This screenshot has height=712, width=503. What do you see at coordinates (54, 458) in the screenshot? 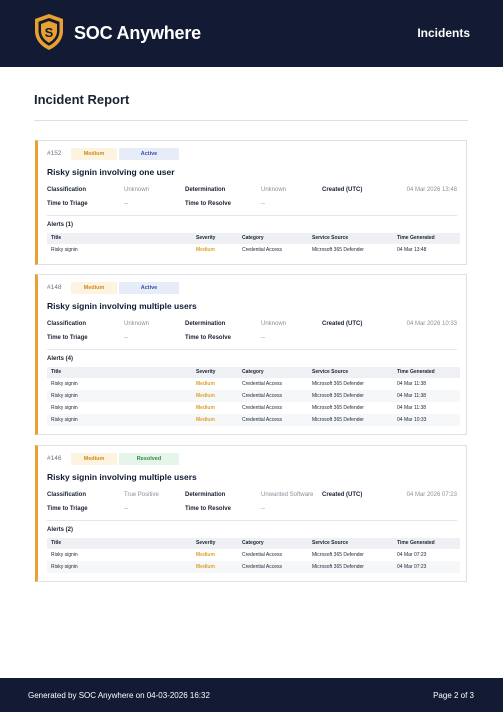
I see `incident-id: #146` at bounding box center [54, 458].